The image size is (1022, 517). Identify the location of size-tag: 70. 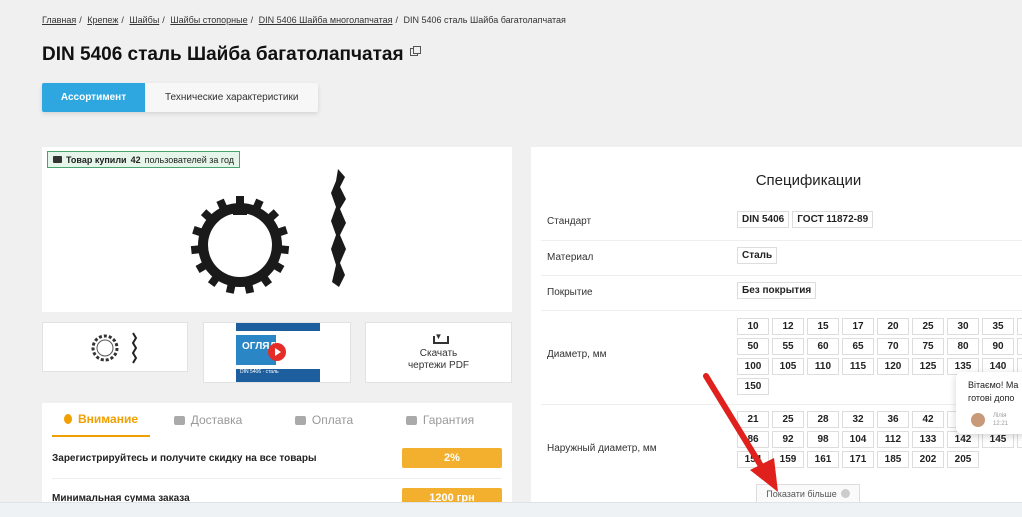
(893, 346).